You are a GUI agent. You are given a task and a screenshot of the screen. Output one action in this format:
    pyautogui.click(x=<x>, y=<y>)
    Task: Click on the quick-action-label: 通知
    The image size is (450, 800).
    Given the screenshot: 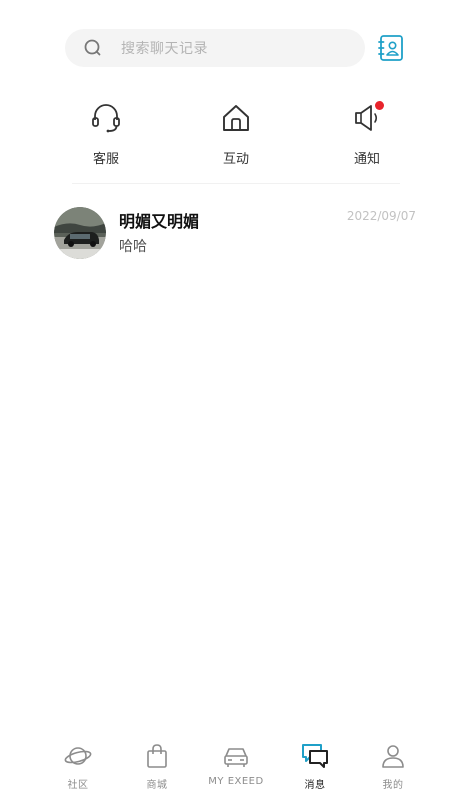 What is the action you would take?
    pyautogui.click(x=366, y=159)
    